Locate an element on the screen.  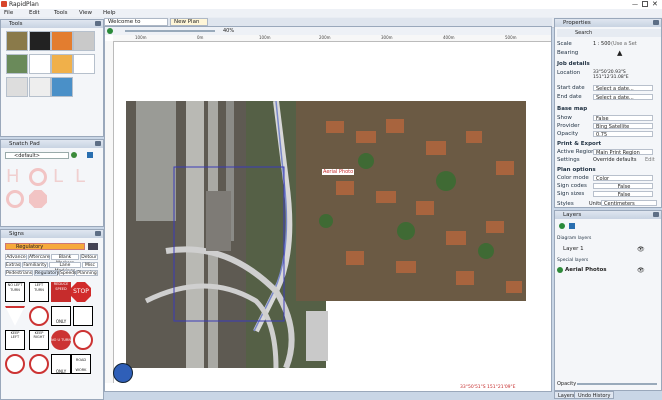
styles-label: Styles is located at coordinates (565, 204).